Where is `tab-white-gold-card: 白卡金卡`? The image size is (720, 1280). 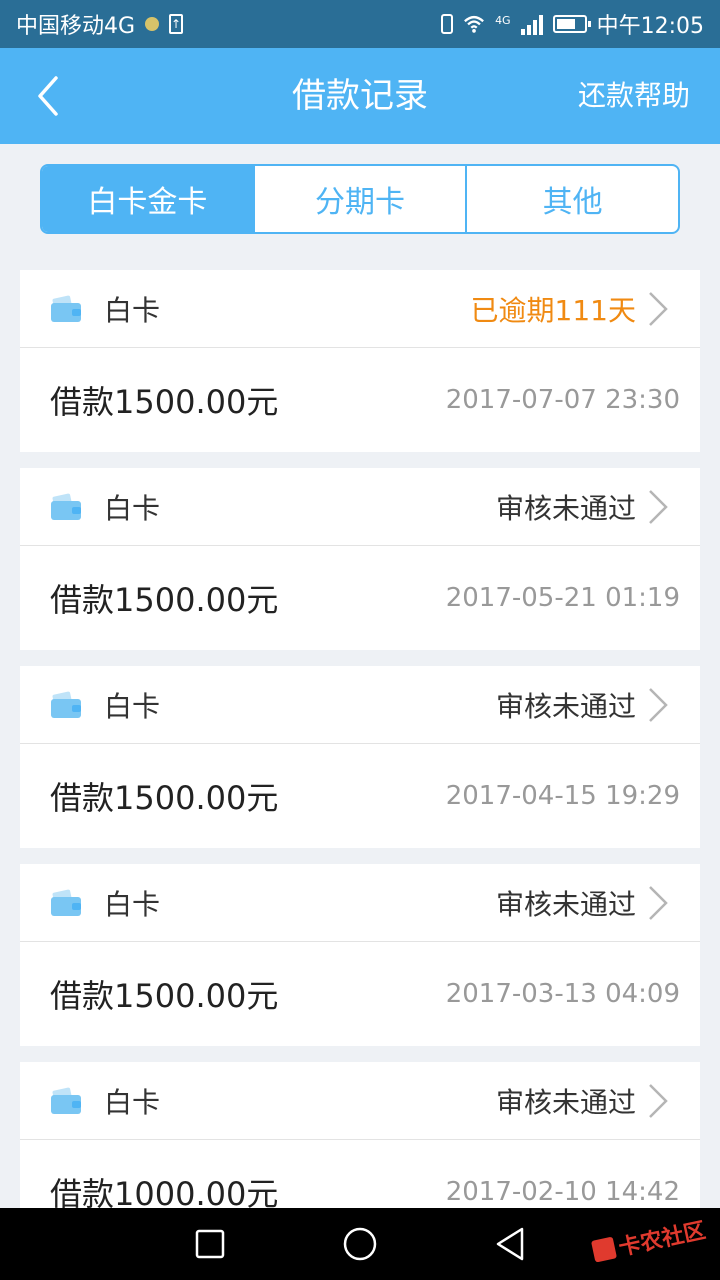
tab-white-gold-card: 白卡金卡 is located at coordinates (147, 199).